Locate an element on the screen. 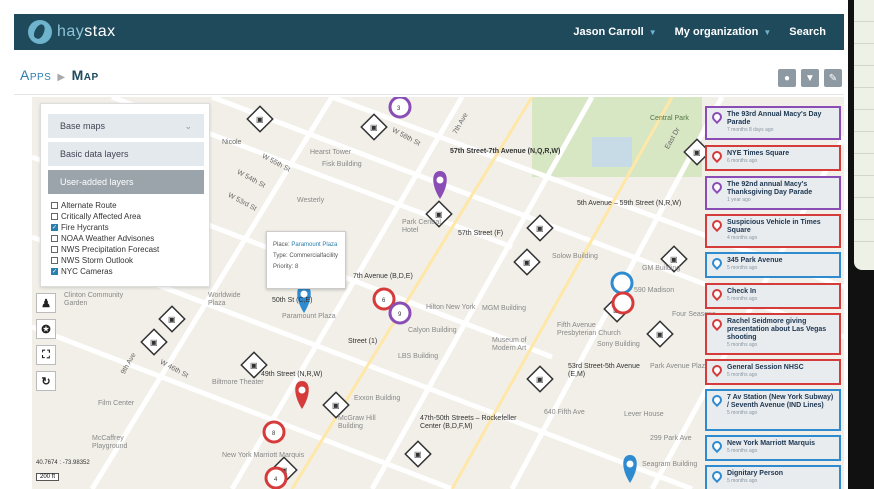 Image resolution: width=874 pixels, height=489 pixels. poi-park-ave-plaza: Park Avenue Plaza is located at coordinates (680, 366).